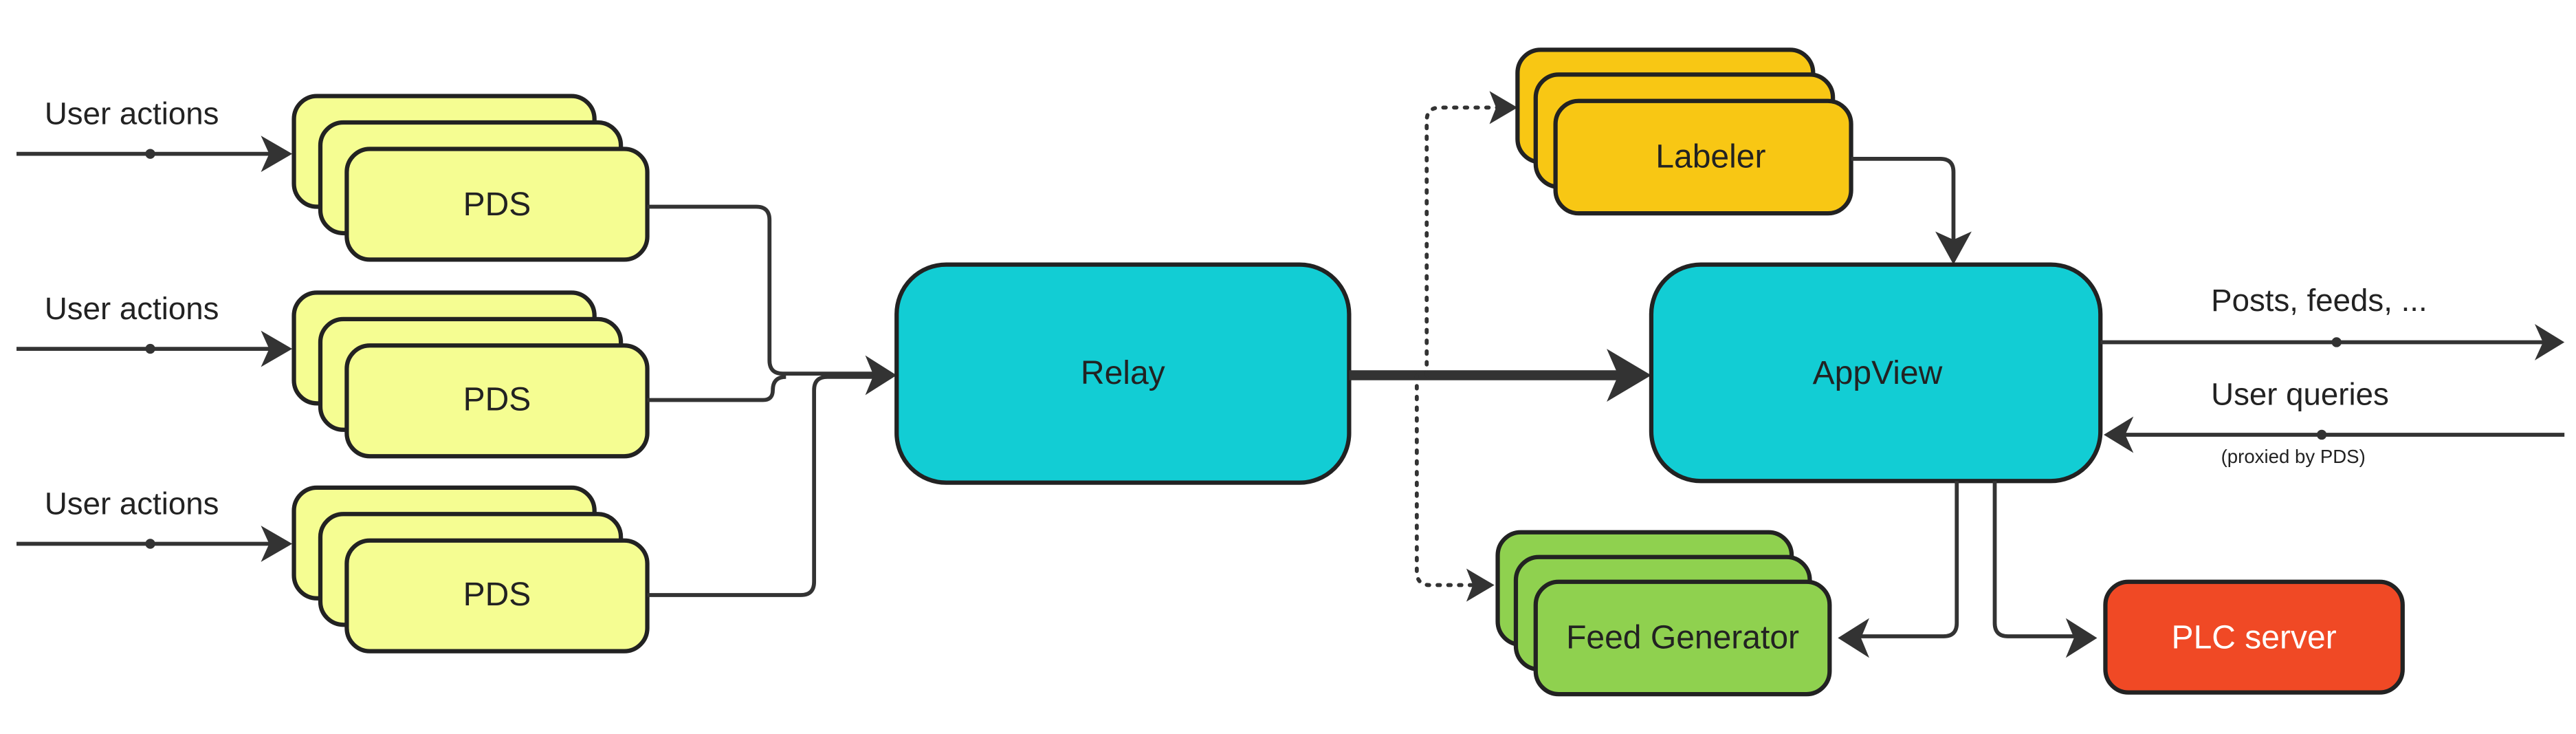 This screenshot has height=734, width=2576. What do you see at coordinates (1503, 108) in the screenshot?
I see `arrow-head-icon` at bounding box center [1503, 108].